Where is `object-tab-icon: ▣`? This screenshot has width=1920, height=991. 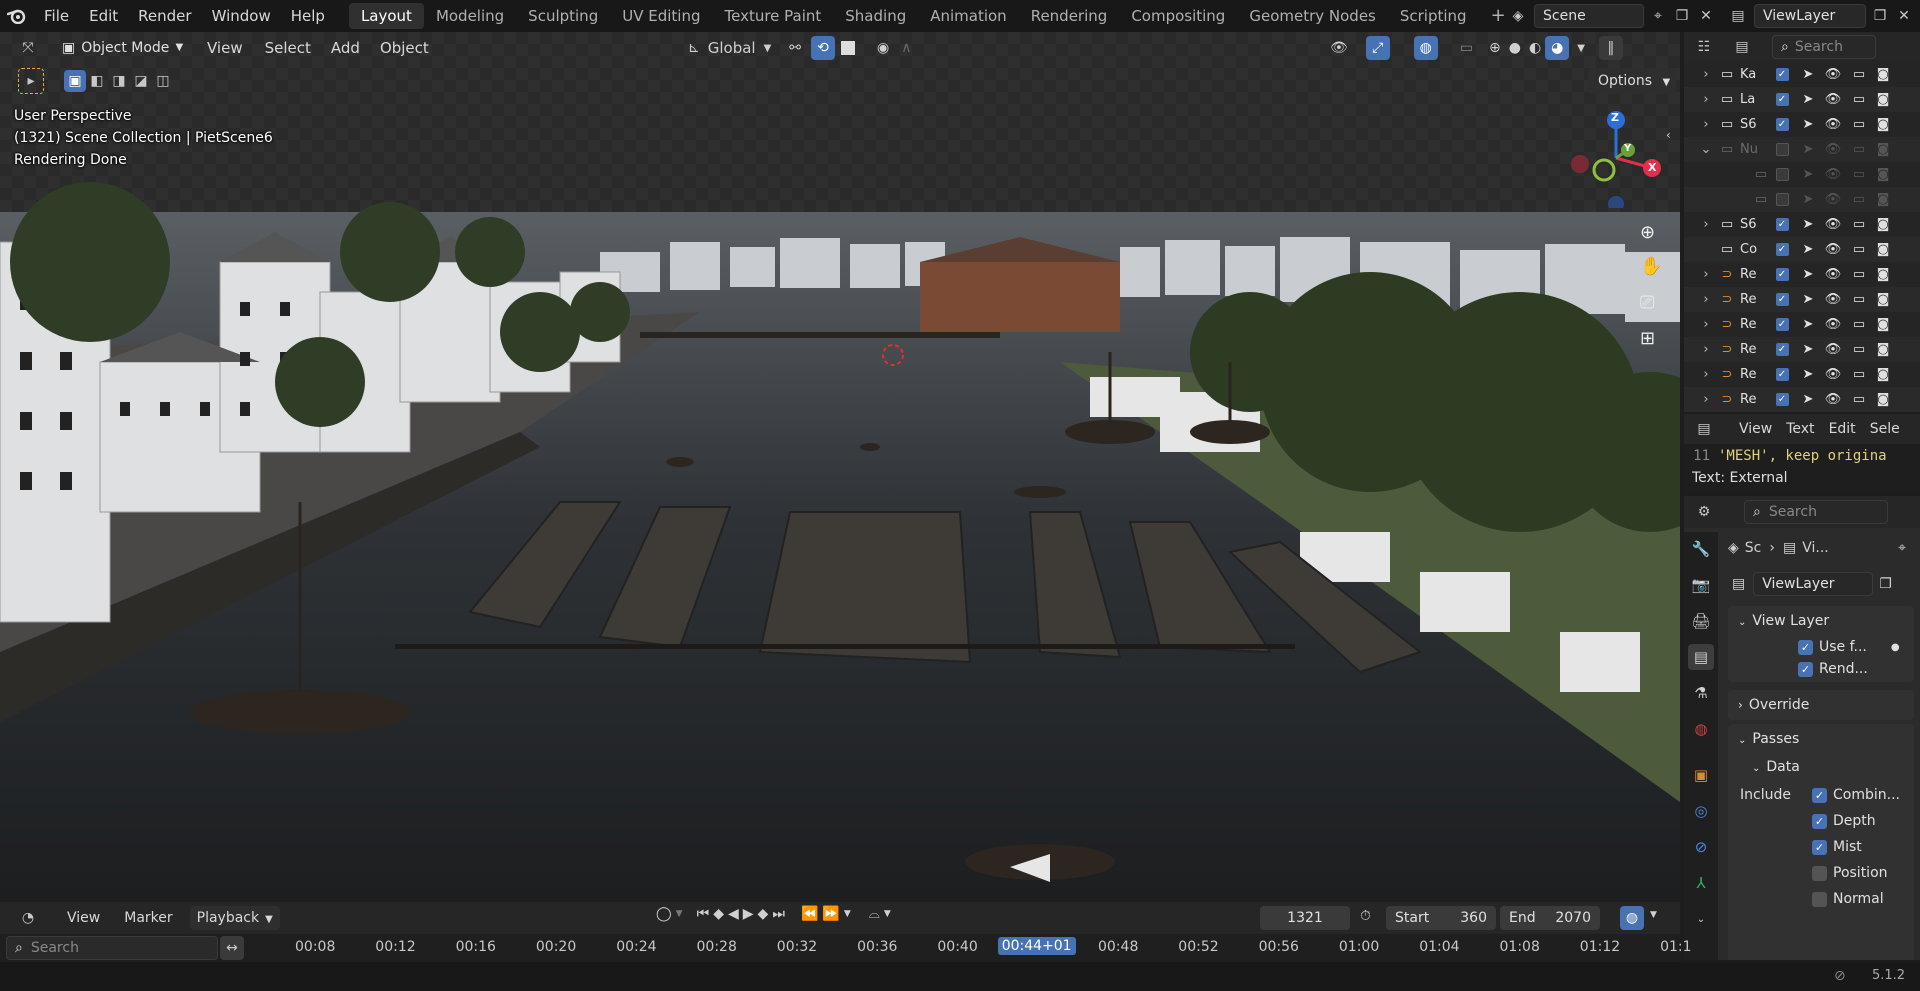 object-tab-icon: ▣ is located at coordinates (1701, 775).